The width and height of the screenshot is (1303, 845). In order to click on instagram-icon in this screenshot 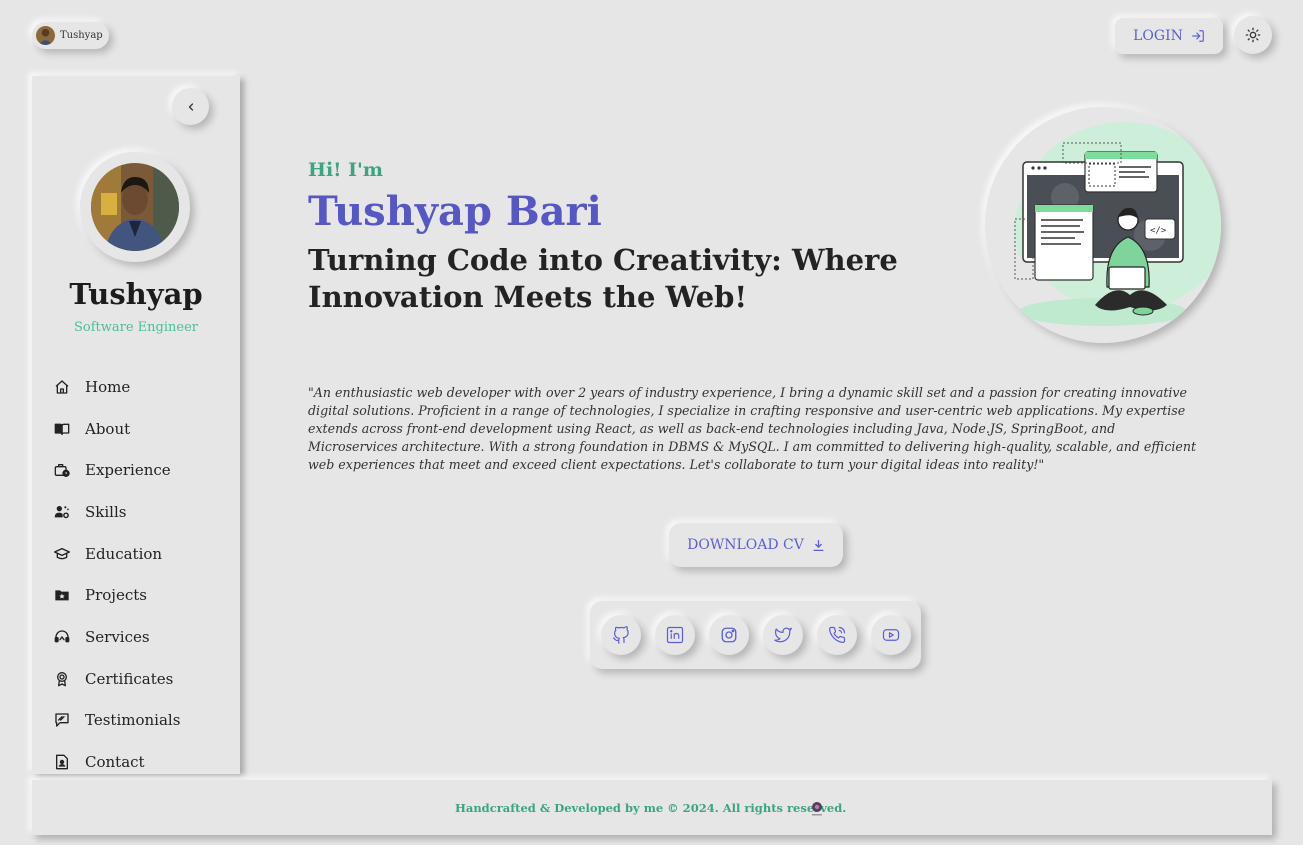, I will do `click(729, 635)`.